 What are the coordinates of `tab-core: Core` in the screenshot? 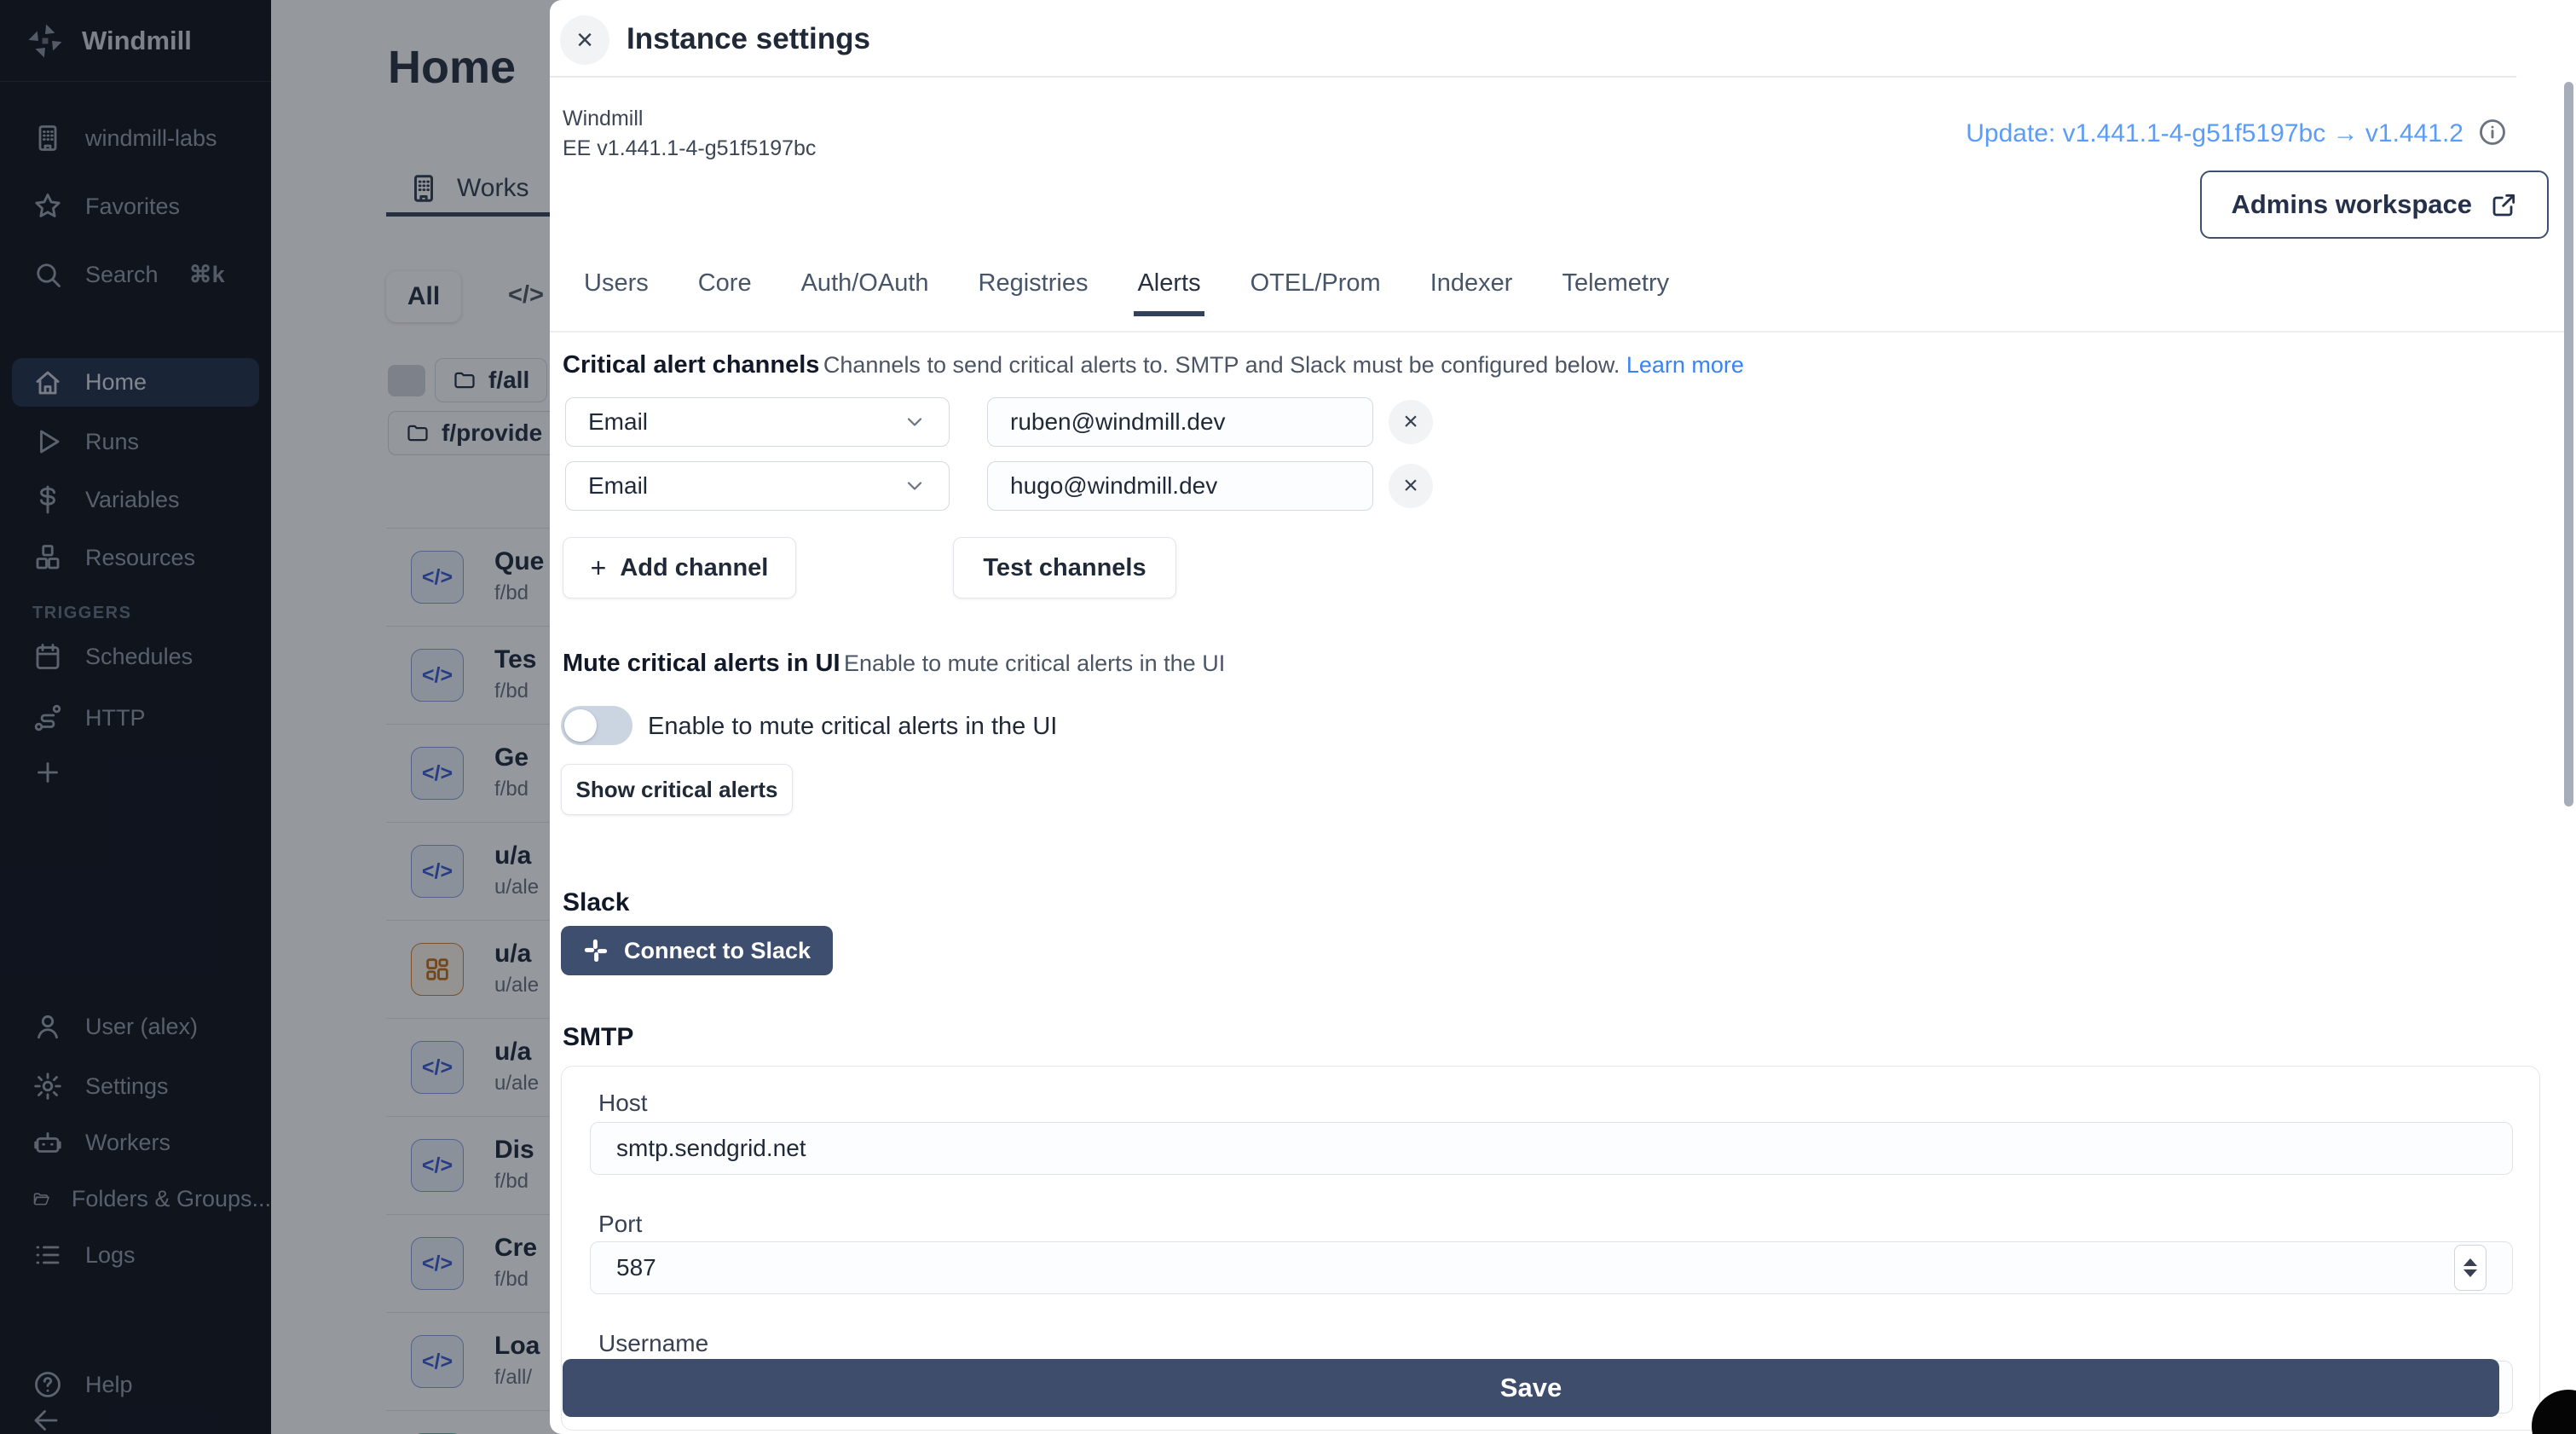 It's located at (725, 292).